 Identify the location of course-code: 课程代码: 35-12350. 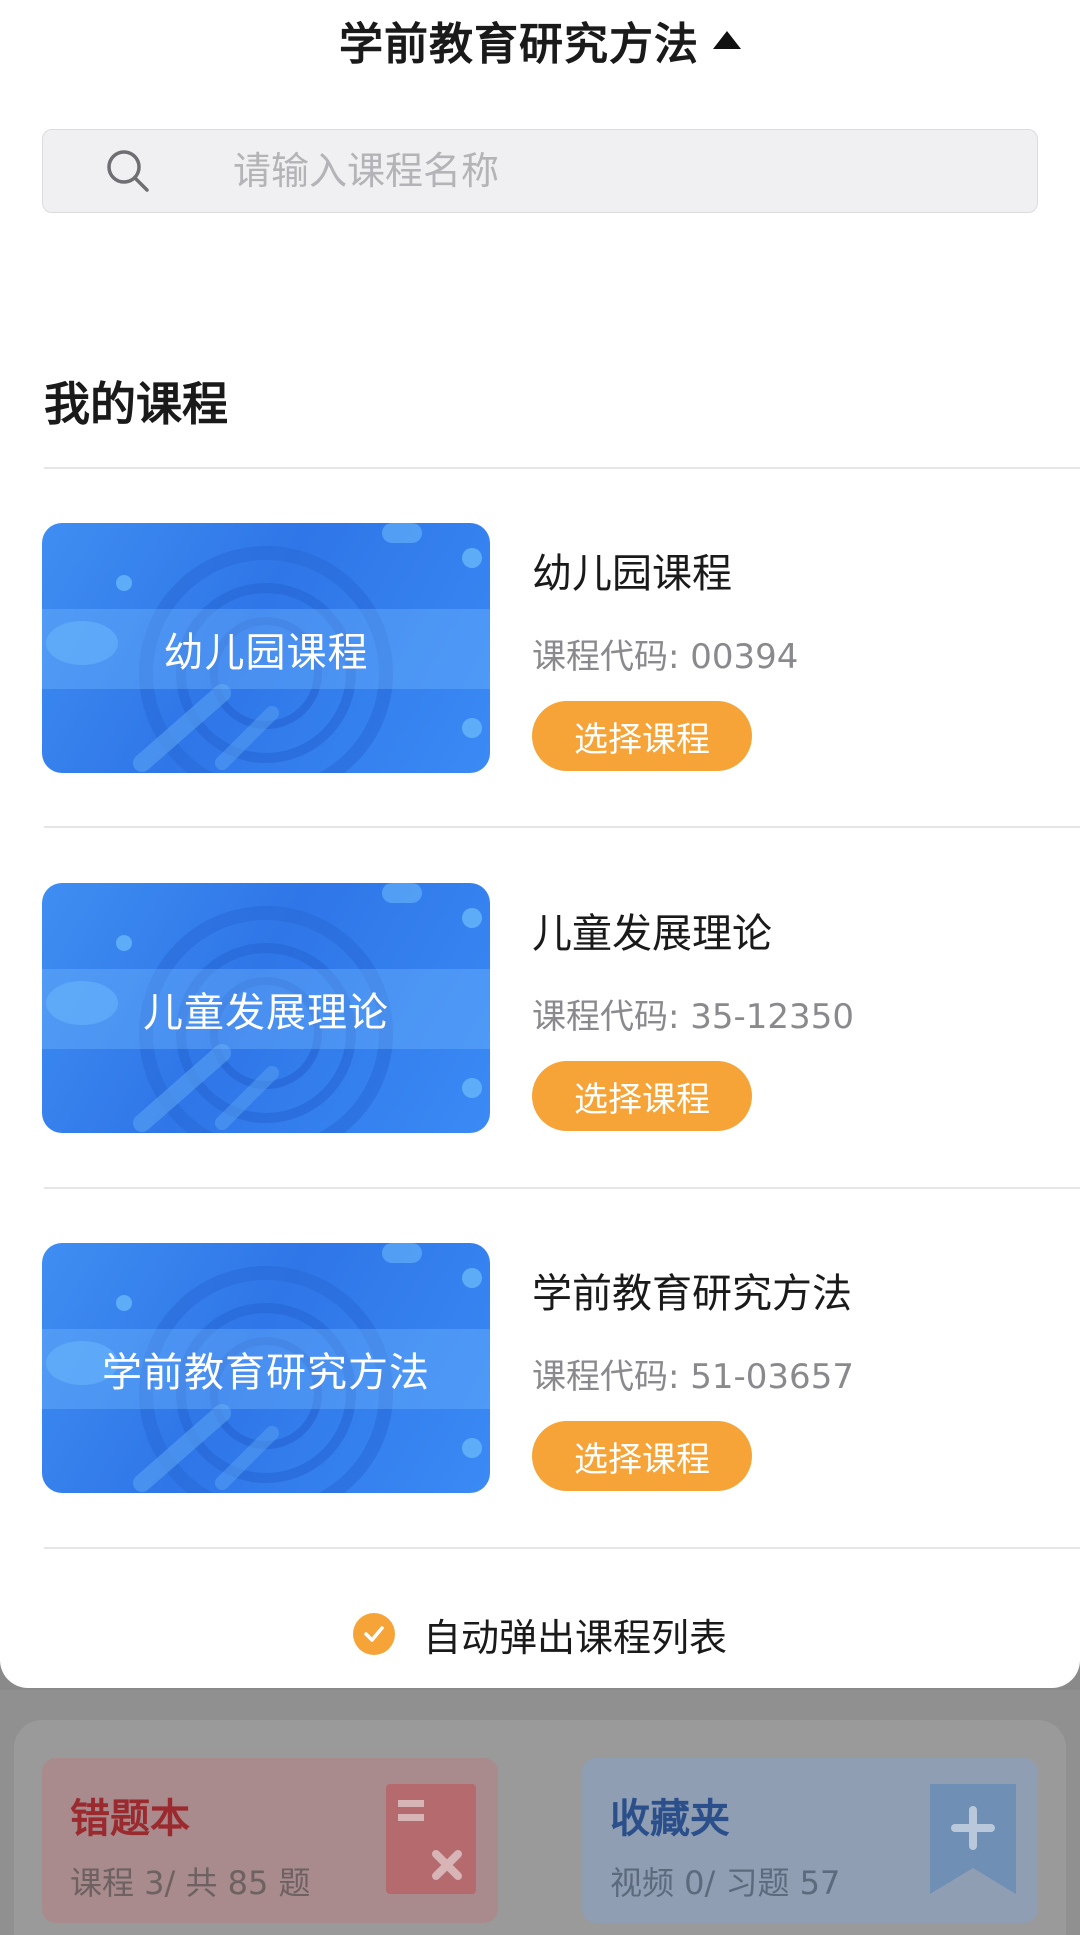
(693, 1017).